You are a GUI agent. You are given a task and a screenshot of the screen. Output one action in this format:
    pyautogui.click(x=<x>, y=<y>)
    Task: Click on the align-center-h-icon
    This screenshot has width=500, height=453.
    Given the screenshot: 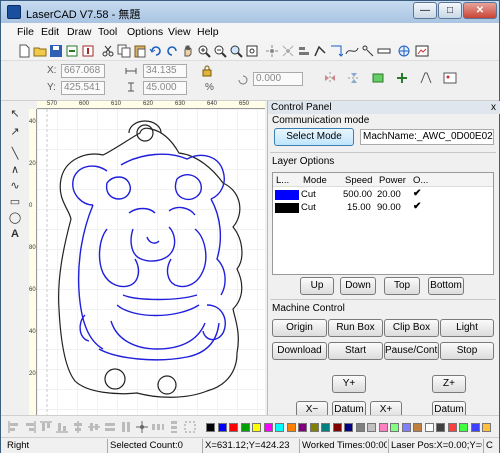 What is the action you would take?
    pyautogui.click(x=78, y=427)
    